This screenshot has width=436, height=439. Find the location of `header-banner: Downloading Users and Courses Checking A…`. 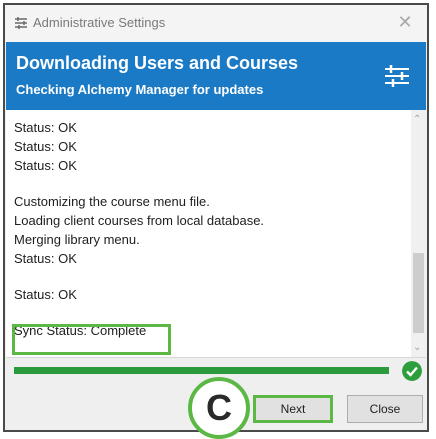

header-banner: Downloading Users and Courses Checking A… is located at coordinates (216, 76).